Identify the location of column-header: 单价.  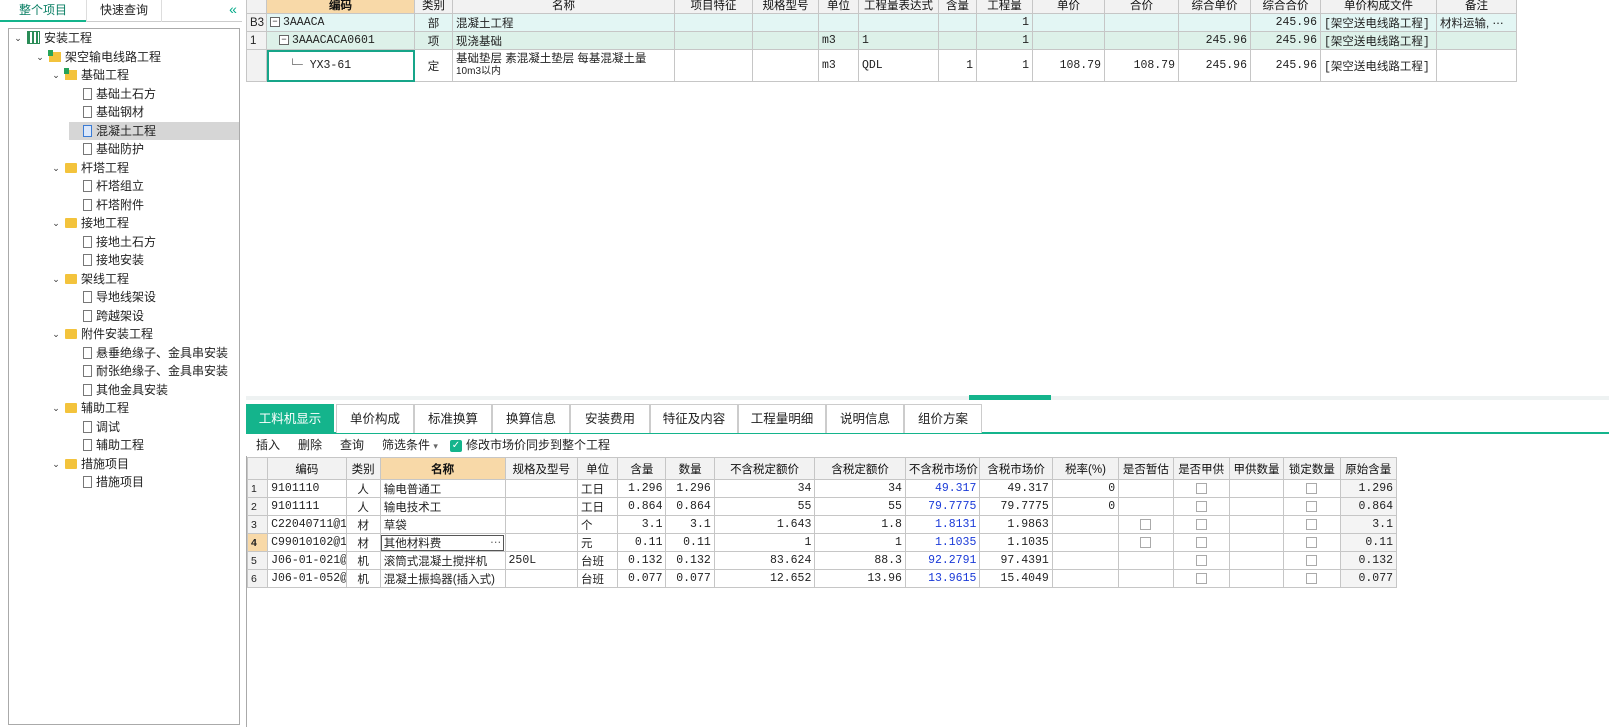
(1068, 7).